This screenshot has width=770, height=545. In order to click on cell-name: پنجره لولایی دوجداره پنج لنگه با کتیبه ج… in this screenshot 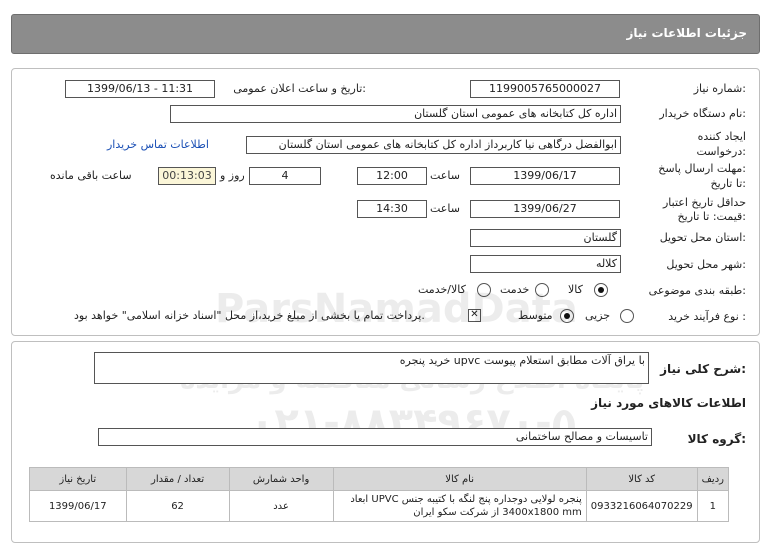, I will do `click(459, 506)`.